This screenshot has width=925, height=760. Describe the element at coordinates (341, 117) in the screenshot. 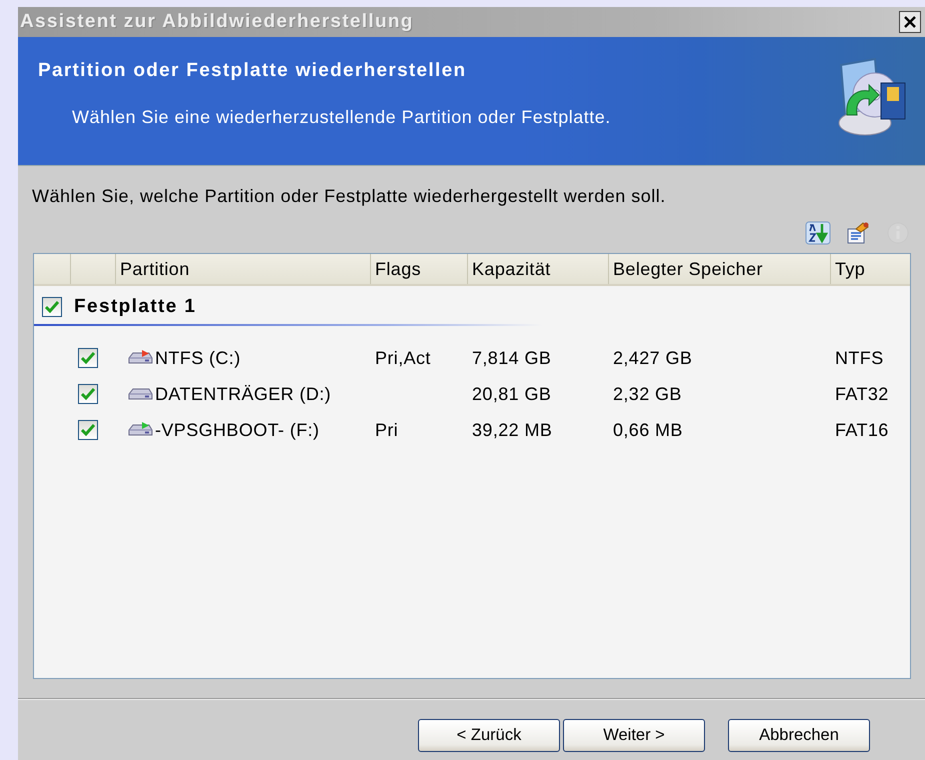

I see `page-subtitle: Wählen Sie eine wiederherzustellende Partition oder Festplatte.` at that location.